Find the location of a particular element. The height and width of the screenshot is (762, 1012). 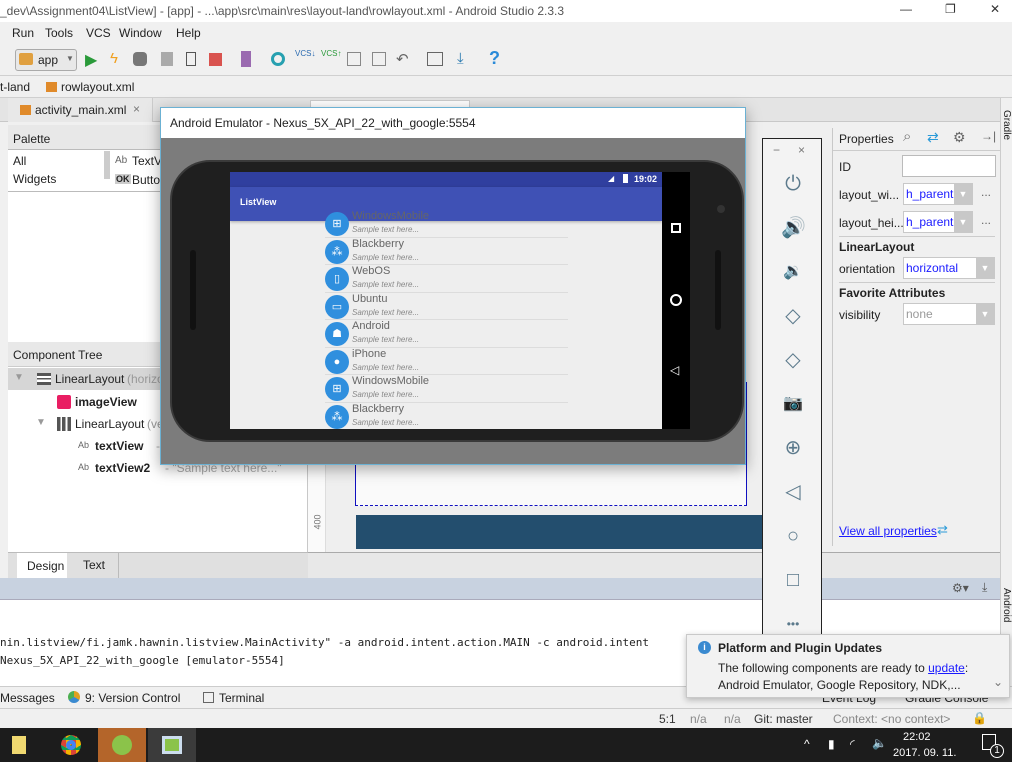

emulator-taskbar-button is located at coordinates (172, 745).